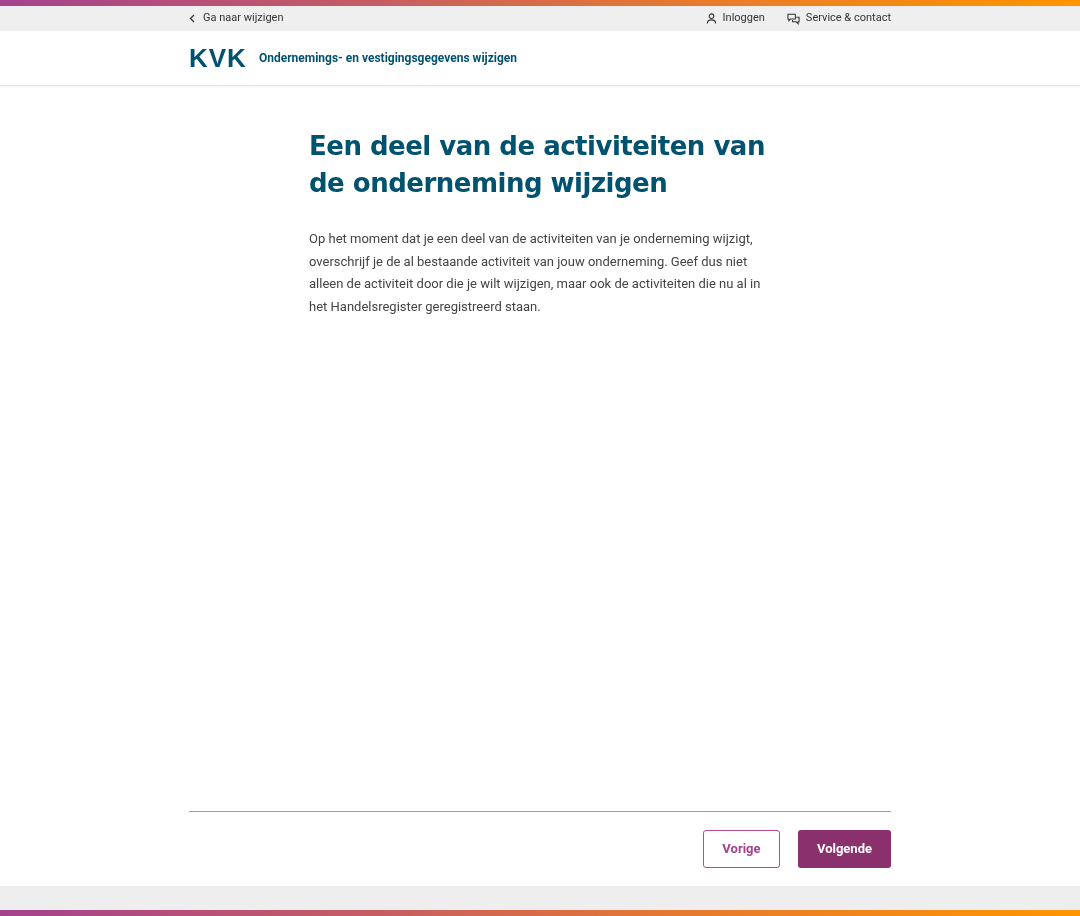  I want to click on top-link: Service & contact, so click(838, 18).